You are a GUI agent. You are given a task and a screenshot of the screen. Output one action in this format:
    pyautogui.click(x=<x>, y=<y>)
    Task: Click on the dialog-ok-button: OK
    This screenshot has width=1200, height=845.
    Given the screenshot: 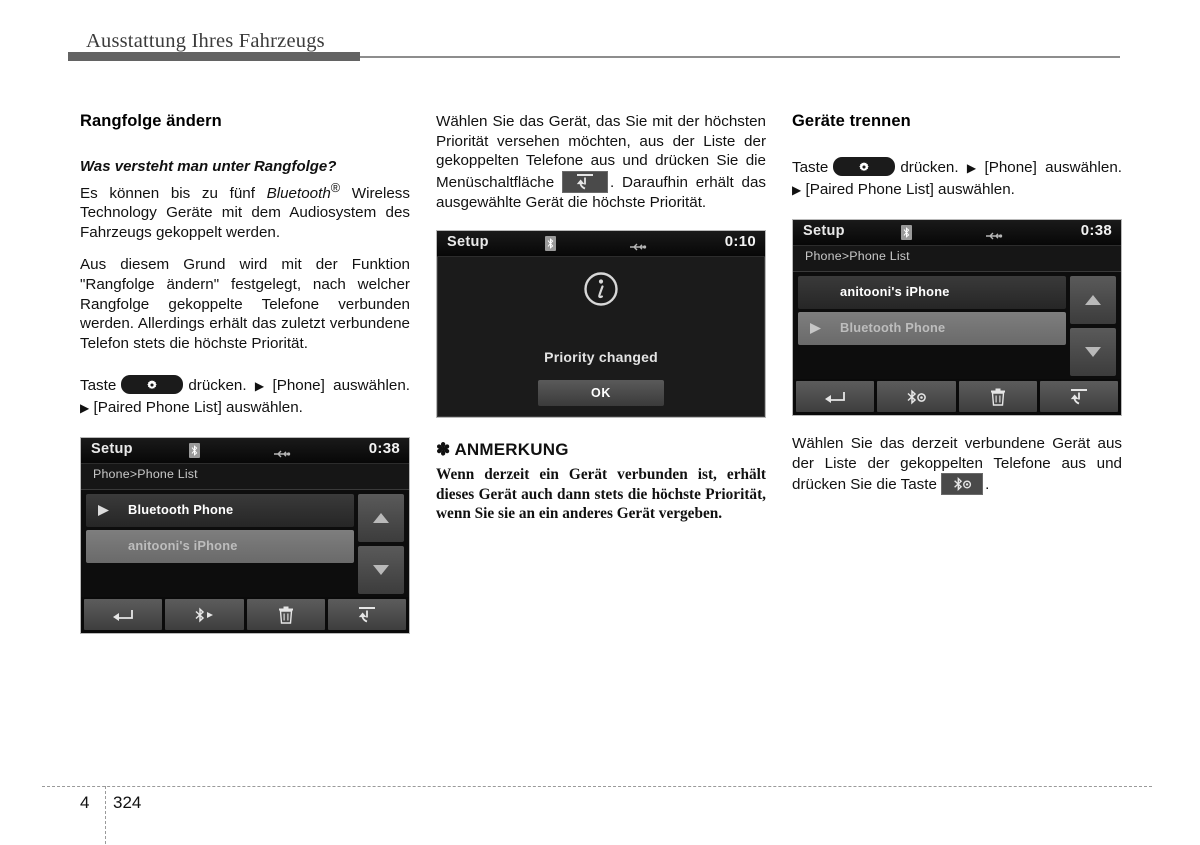 What is the action you would take?
    pyautogui.click(x=601, y=393)
    